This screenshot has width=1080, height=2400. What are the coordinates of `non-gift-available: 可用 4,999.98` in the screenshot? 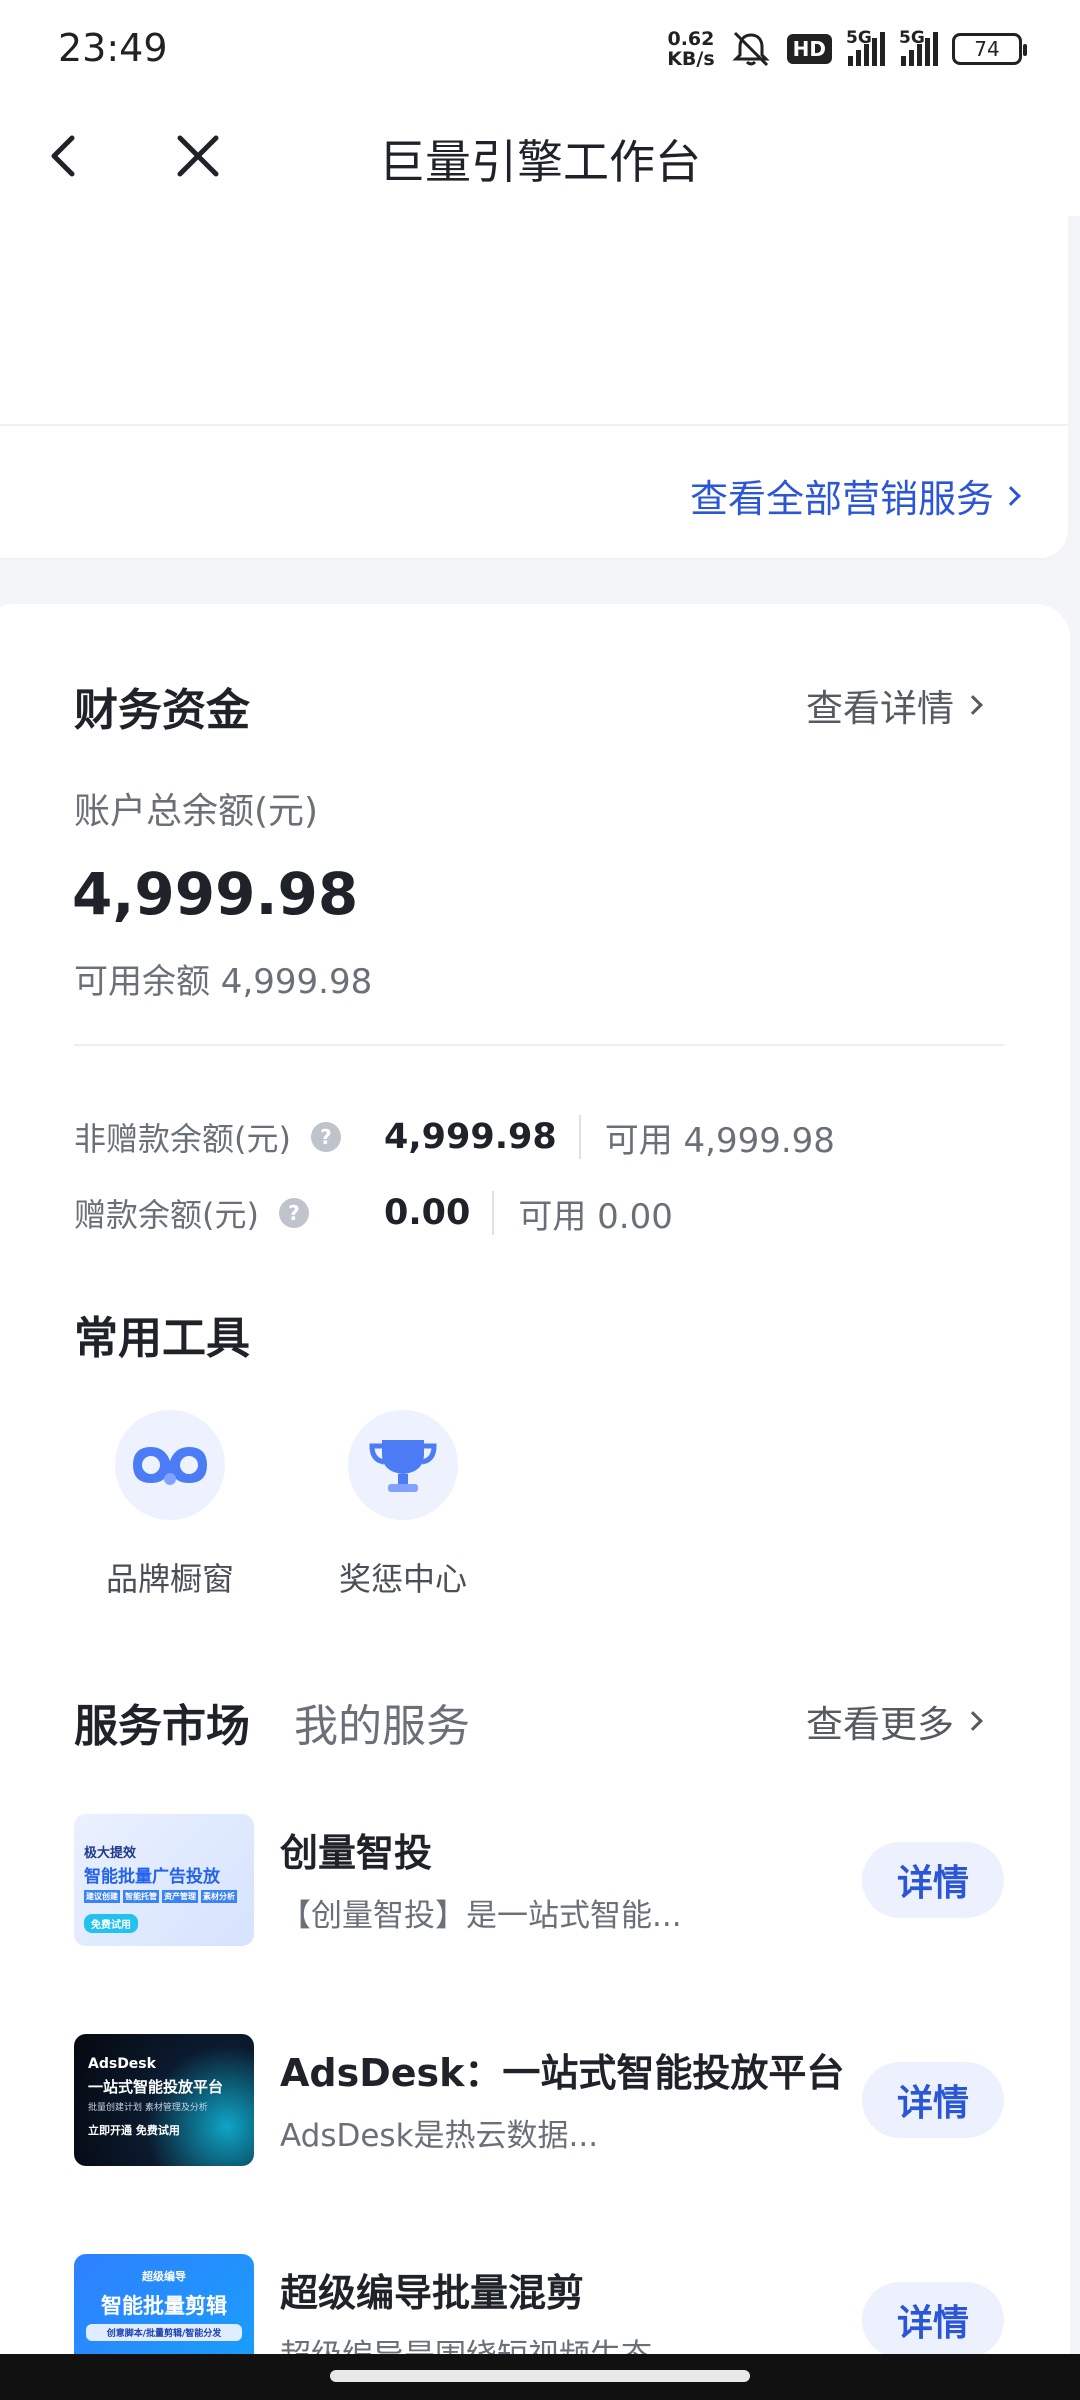 It's located at (719, 1140).